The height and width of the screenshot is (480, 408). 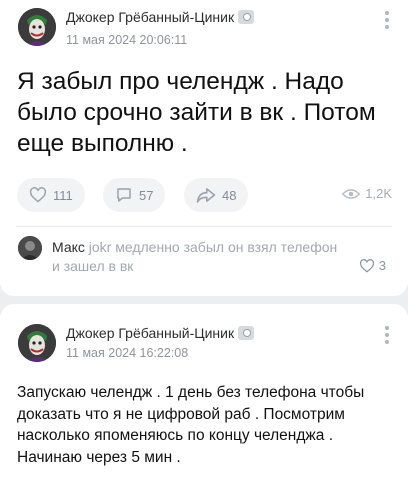 I want to click on views-count: 1,2K, so click(x=378, y=193).